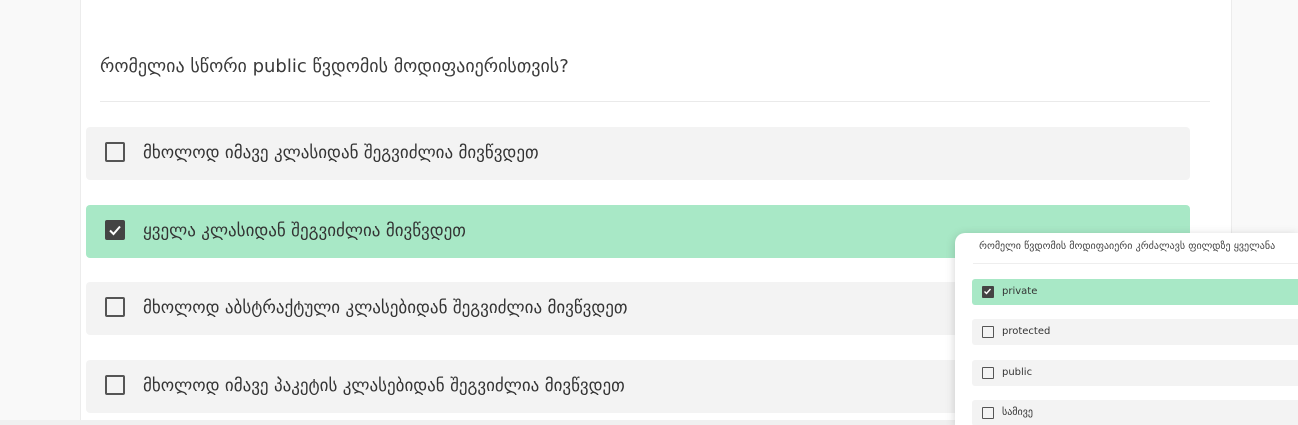 The image size is (1298, 425). I want to click on option-label: ყველა კლასიდან შეგვიძლია მივწვდეთ, so click(304, 231).